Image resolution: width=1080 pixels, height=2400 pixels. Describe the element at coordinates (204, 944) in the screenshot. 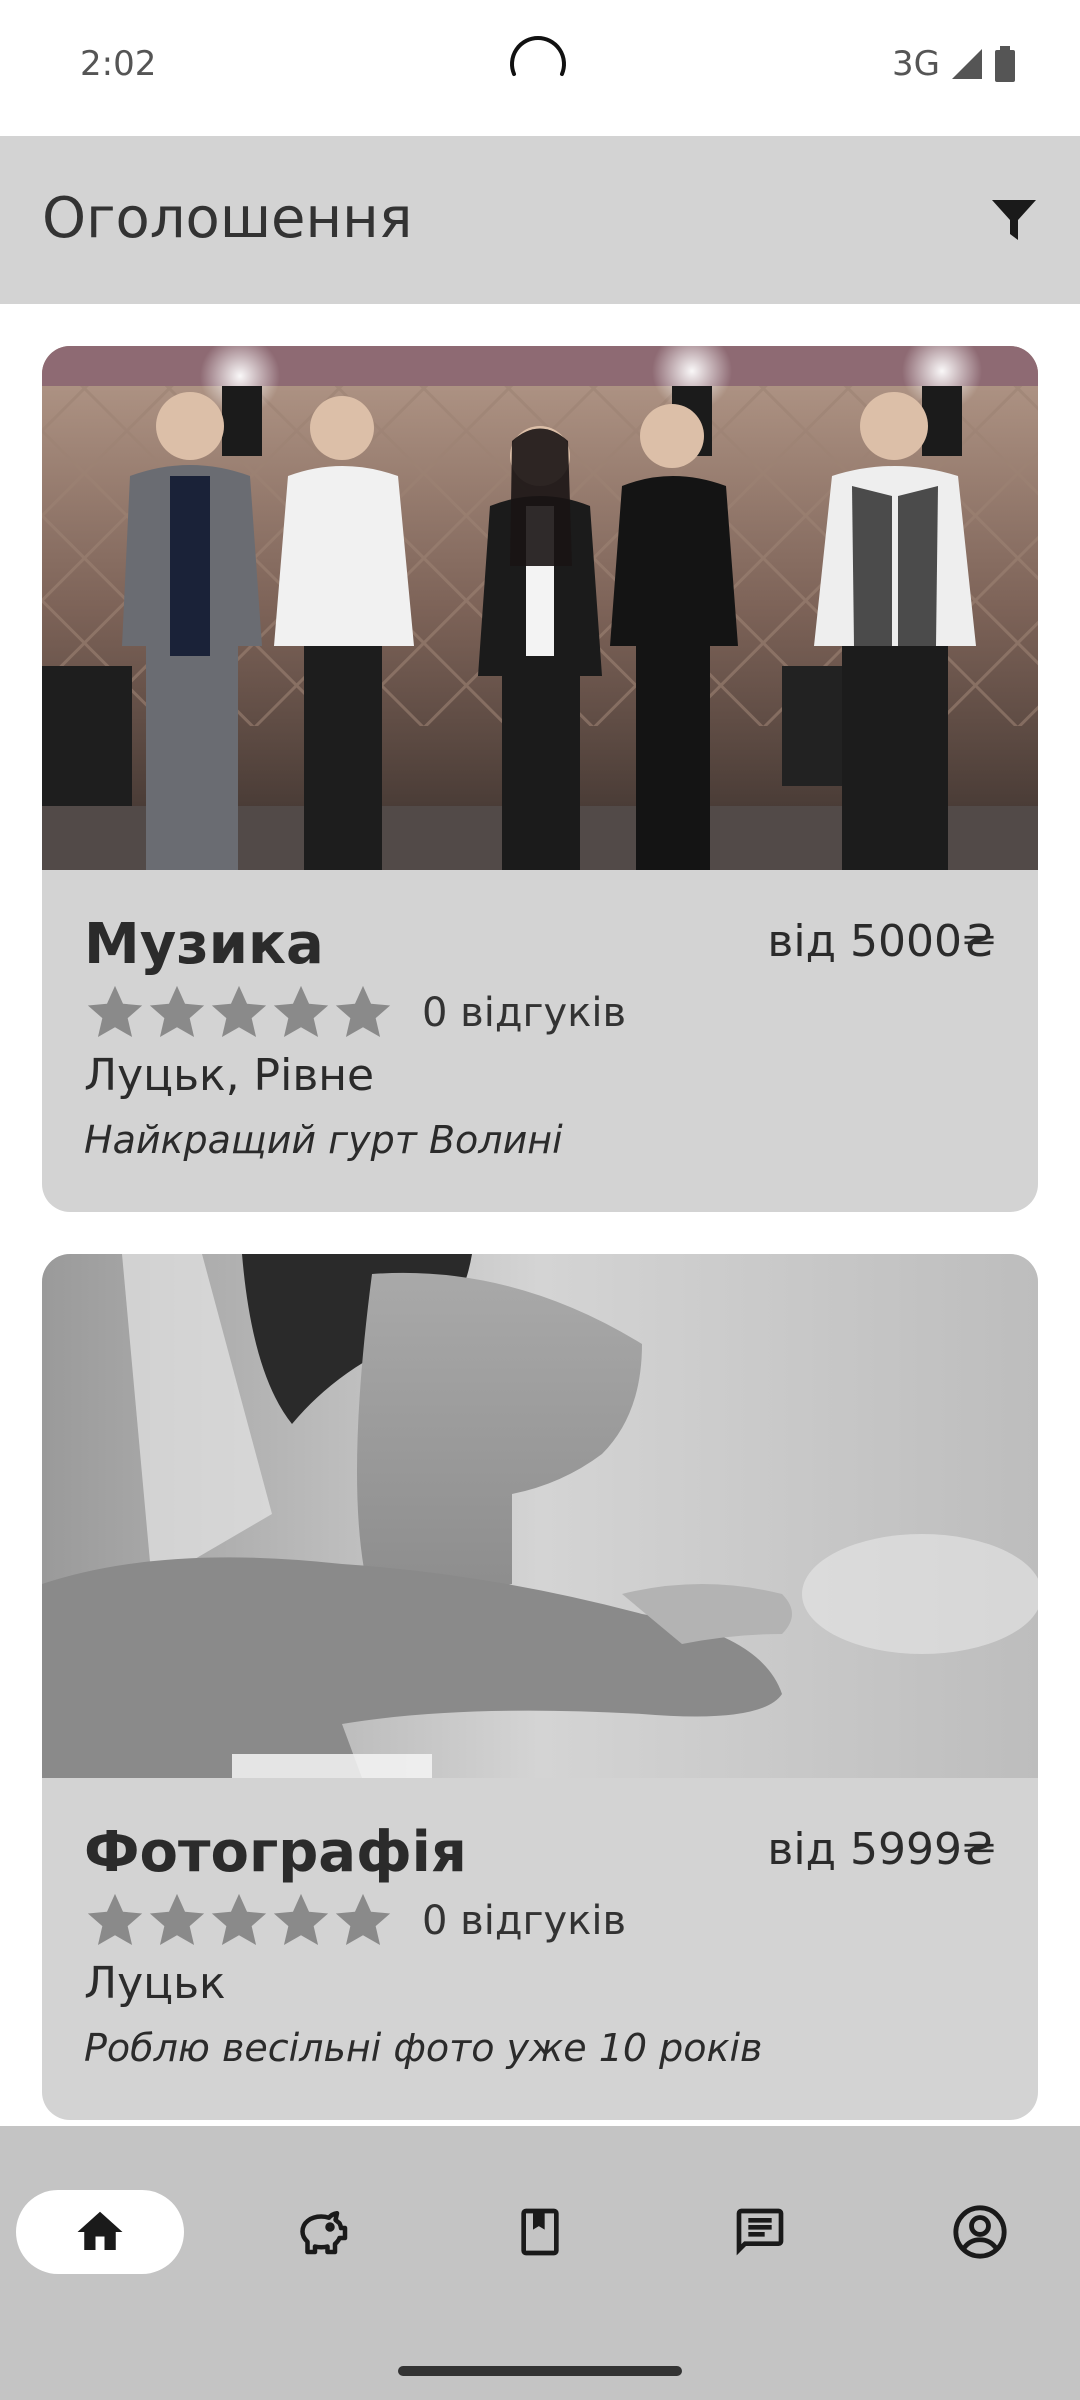

I see `listing-category: Музика` at that location.